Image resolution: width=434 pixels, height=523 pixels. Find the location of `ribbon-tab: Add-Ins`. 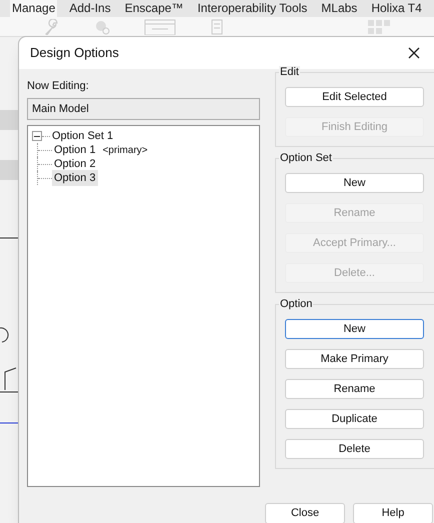

ribbon-tab: Add-Ins is located at coordinates (90, 8).